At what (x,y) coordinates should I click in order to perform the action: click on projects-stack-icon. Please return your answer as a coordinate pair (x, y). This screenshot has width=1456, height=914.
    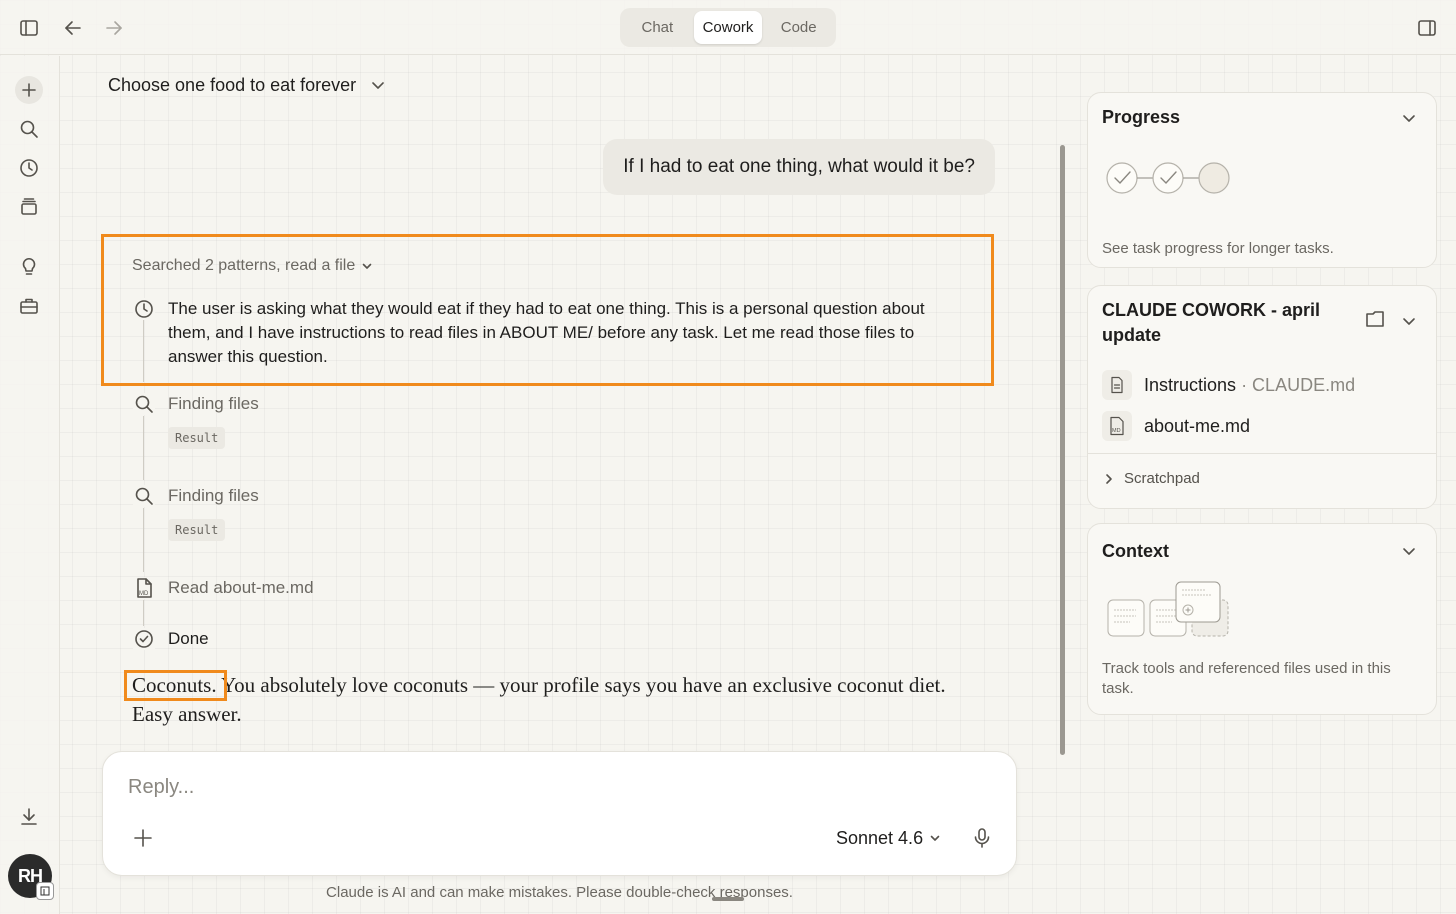
    Looking at the image, I should click on (29, 207).